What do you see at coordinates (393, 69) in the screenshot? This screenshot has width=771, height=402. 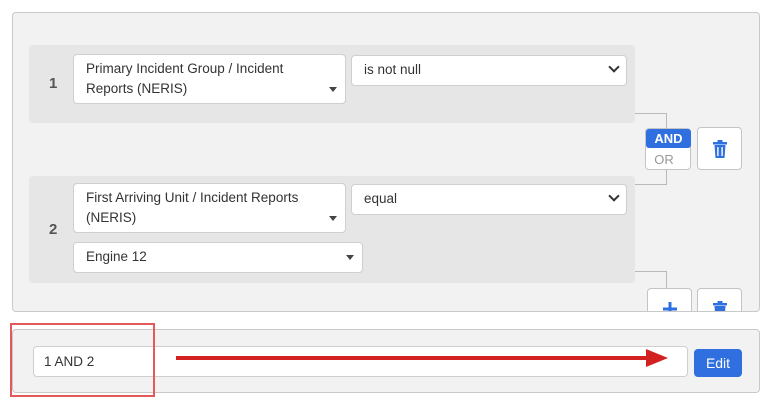 I see `operator-select-label: is not null` at bounding box center [393, 69].